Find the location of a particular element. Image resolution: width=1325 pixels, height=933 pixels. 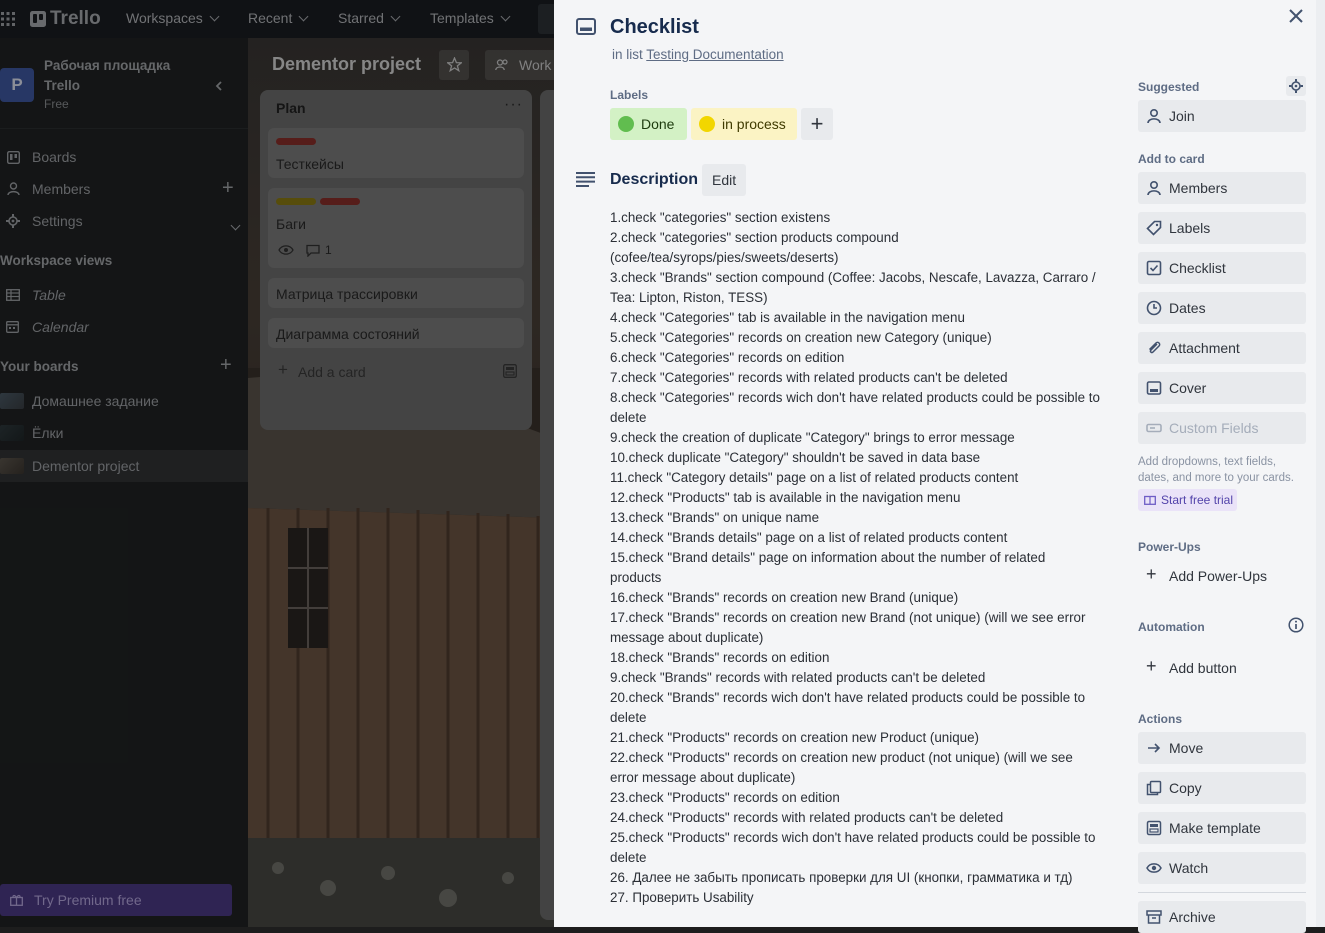

close-button is located at coordinates (1296, 16).